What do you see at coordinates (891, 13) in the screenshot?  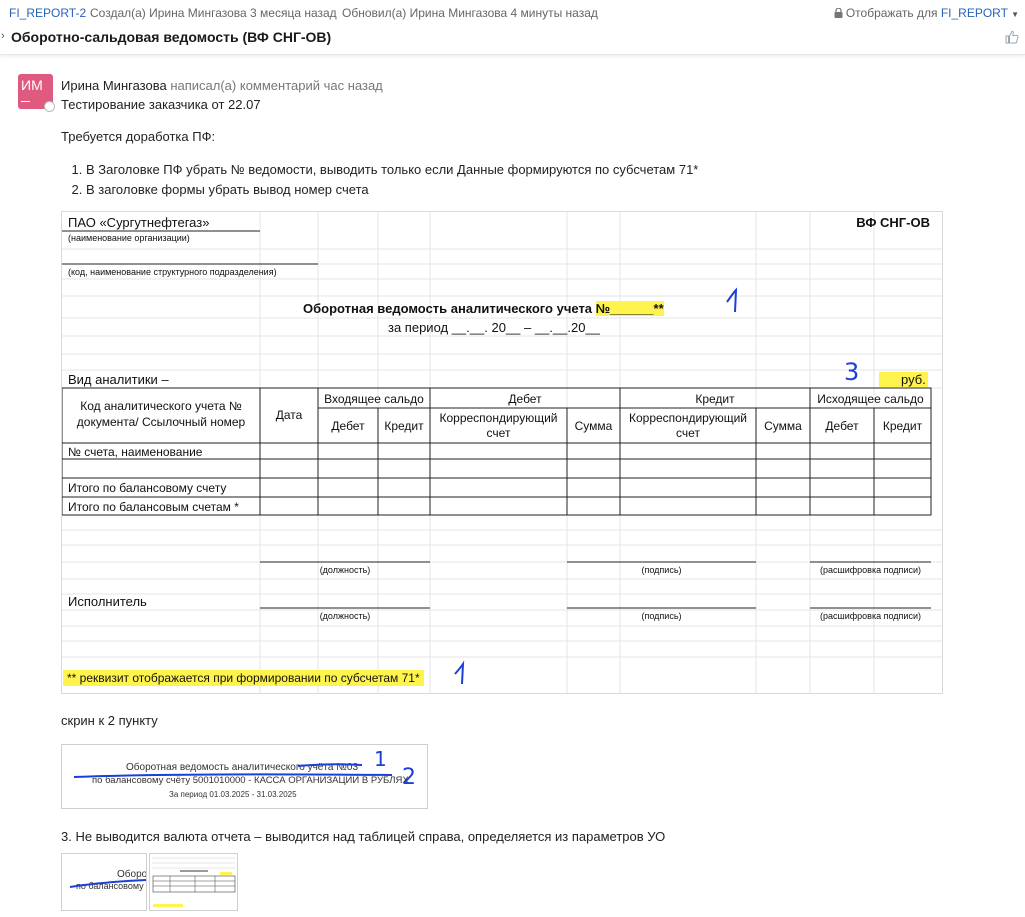 I see `visibility-prefix: Отображать для` at bounding box center [891, 13].